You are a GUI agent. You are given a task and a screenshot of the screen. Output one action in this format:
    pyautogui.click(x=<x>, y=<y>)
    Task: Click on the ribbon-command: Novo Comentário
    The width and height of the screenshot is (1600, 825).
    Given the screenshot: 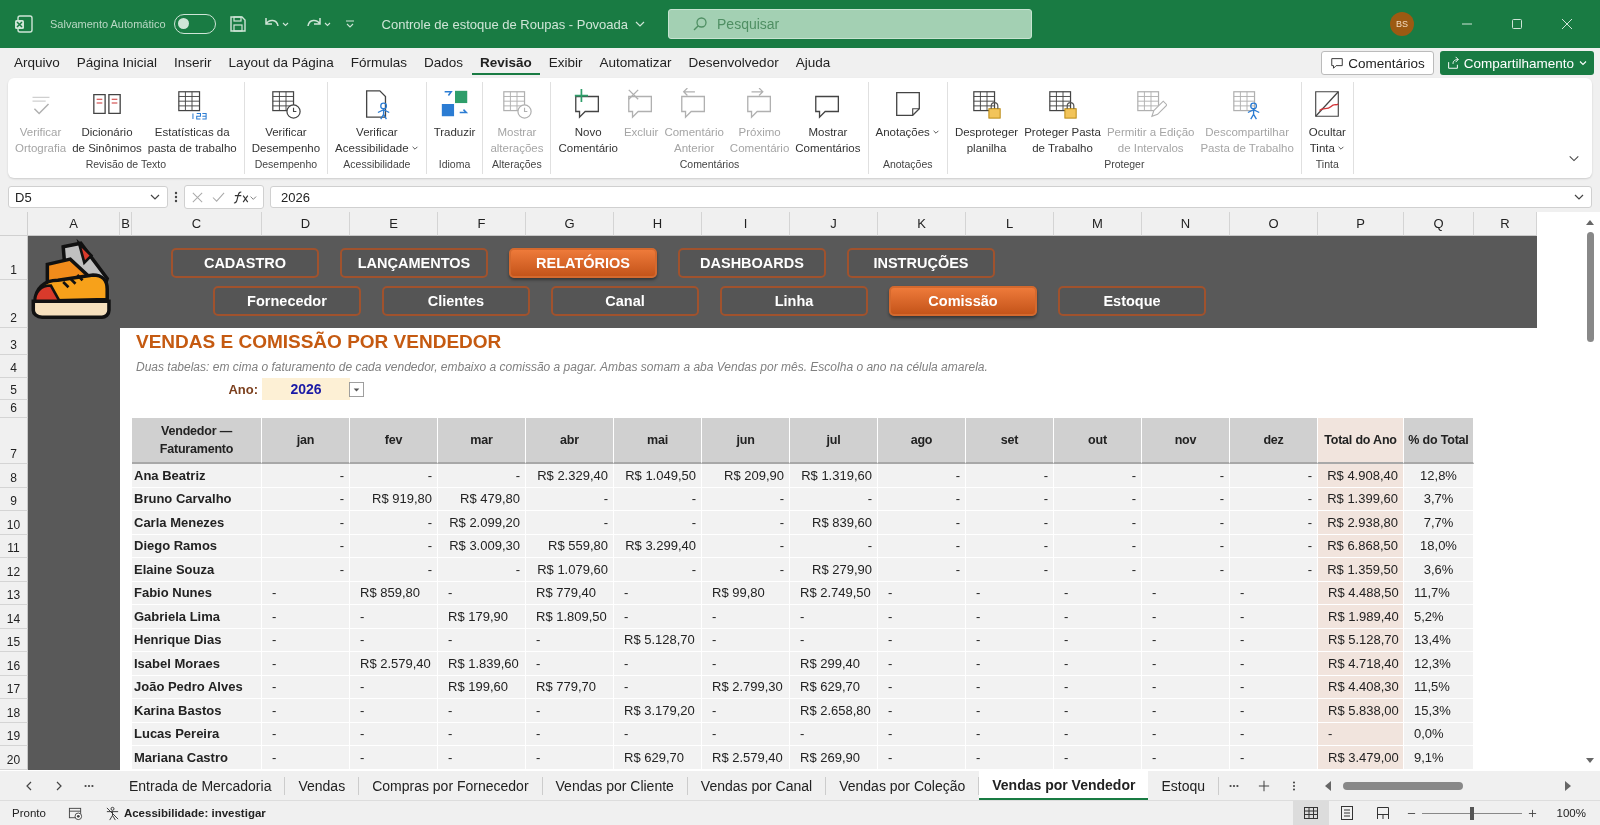 What is the action you would take?
    pyautogui.click(x=588, y=122)
    